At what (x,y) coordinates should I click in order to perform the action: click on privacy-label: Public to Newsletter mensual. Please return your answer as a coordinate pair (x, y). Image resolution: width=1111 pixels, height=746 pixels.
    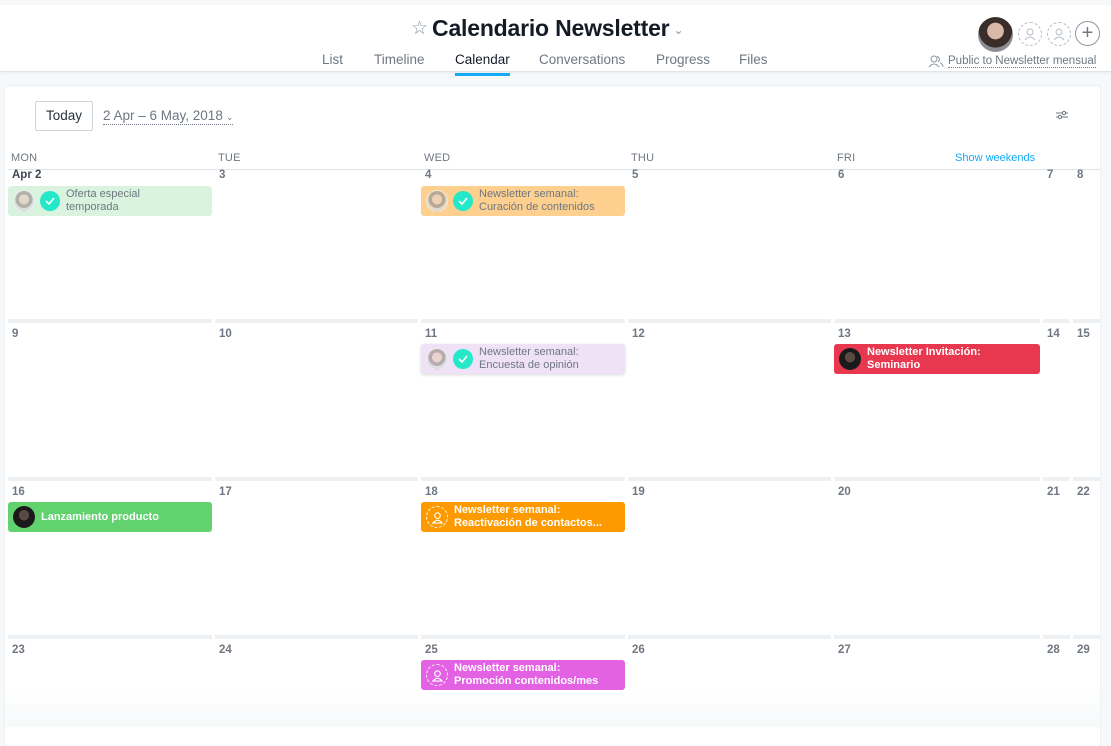
    Looking at the image, I should click on (1022, 61).